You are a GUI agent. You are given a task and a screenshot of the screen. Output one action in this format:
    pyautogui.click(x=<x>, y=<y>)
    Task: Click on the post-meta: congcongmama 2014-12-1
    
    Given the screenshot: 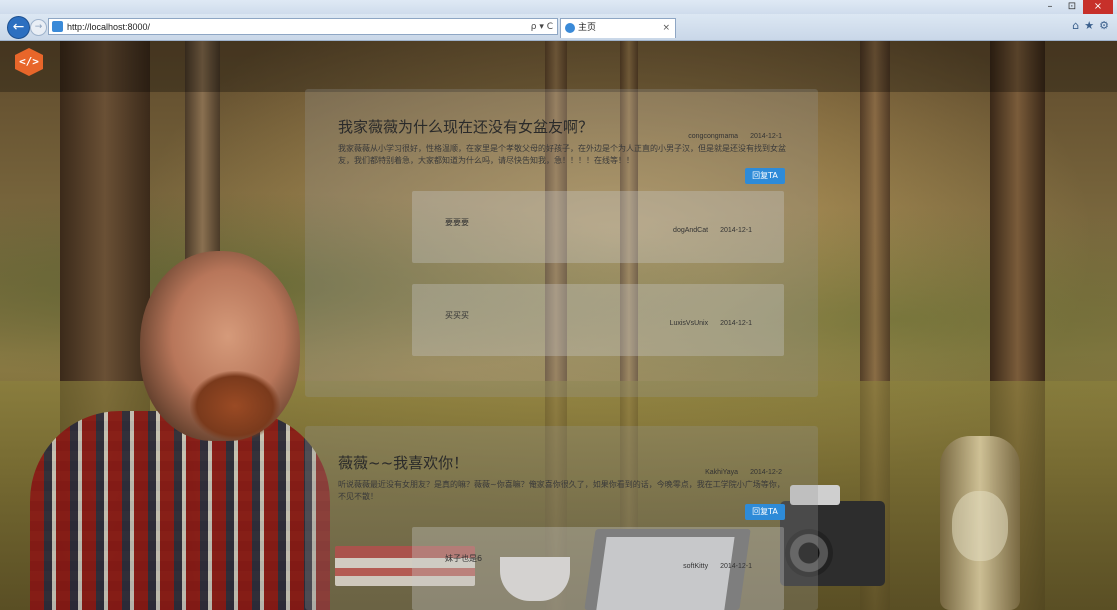 What is the action you would take?
    pyautogui.click(x=735, y=136)
    